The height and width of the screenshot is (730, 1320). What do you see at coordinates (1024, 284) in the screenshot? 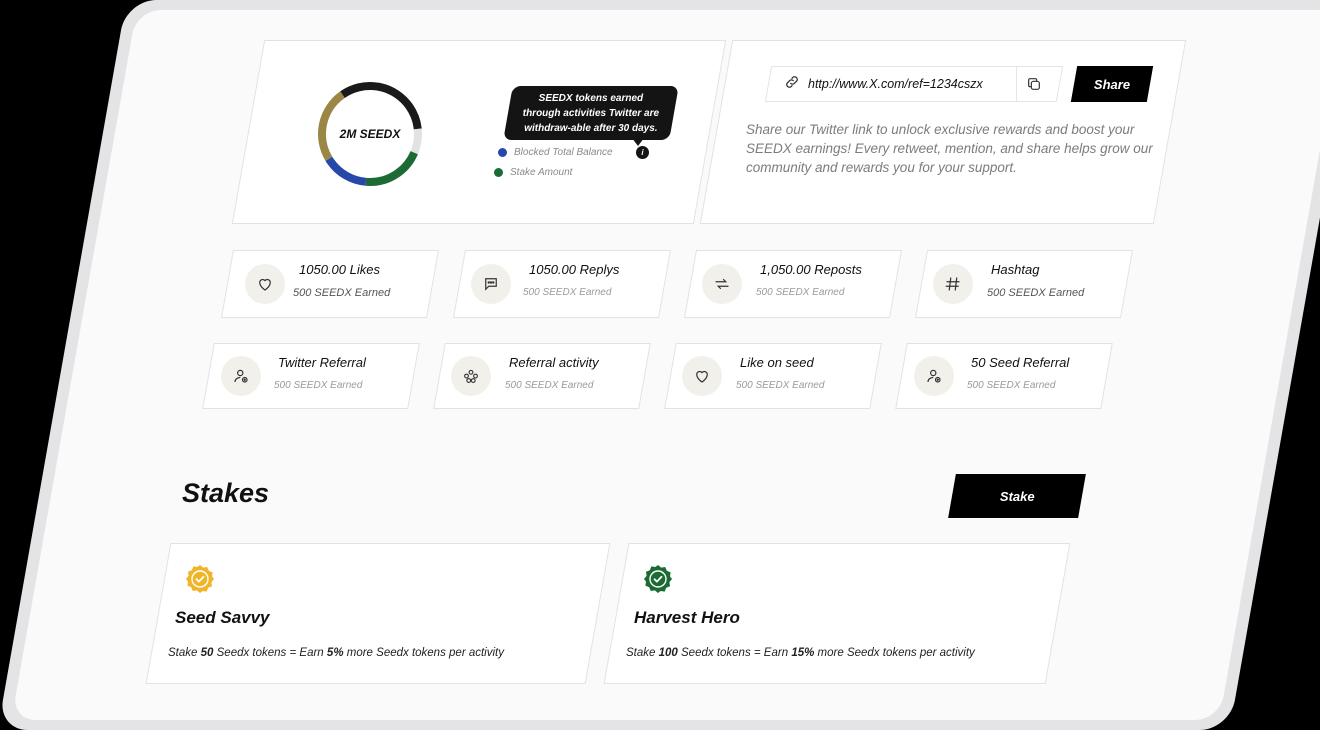
I see `stat-card-hashtag: Hashtag 500 SEEDX Earned` at bounding box center [1024, 284].